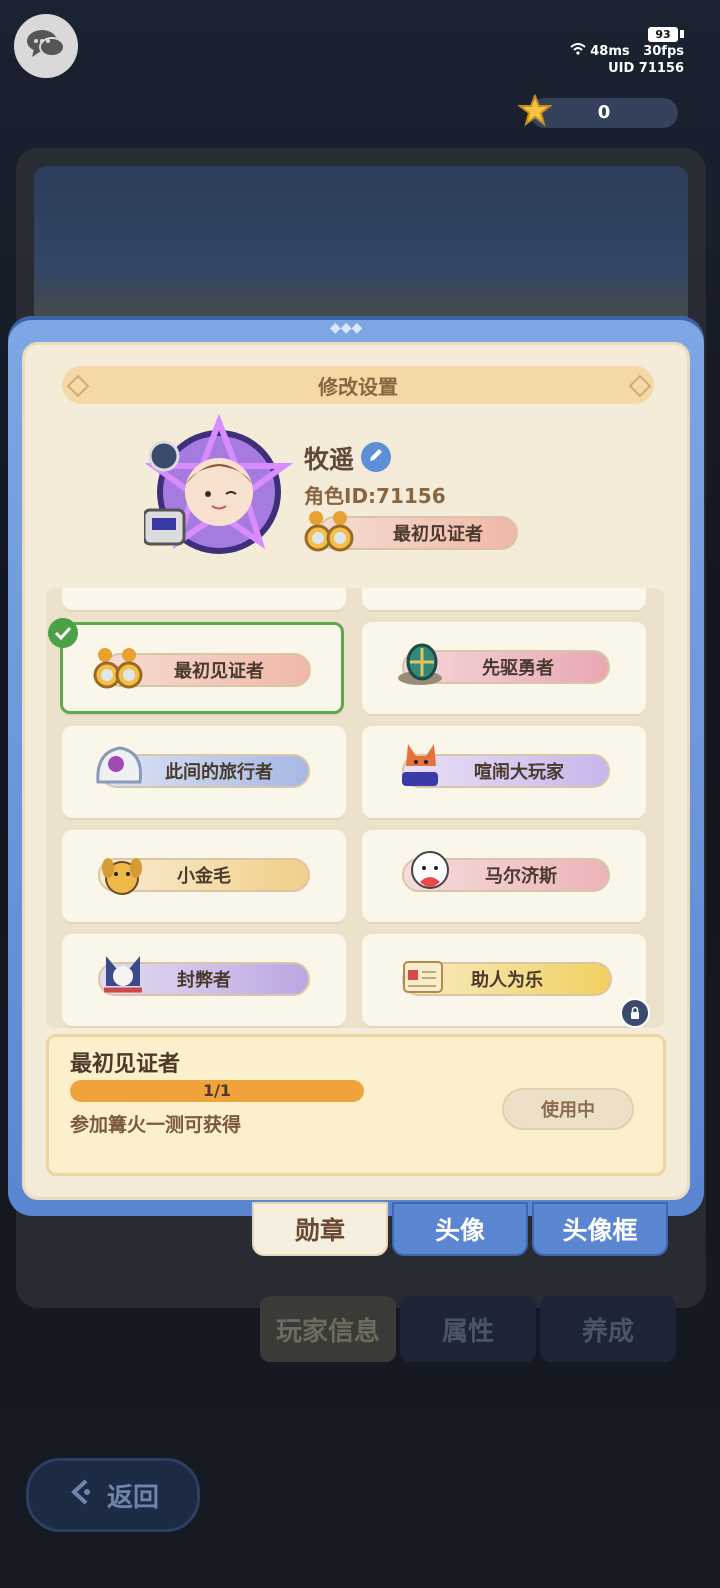 This screenshot has height=1588, width=720. Describe the element at coordinates (132, 1497) in the screenshot. I see `back-label: 返回` at that location.